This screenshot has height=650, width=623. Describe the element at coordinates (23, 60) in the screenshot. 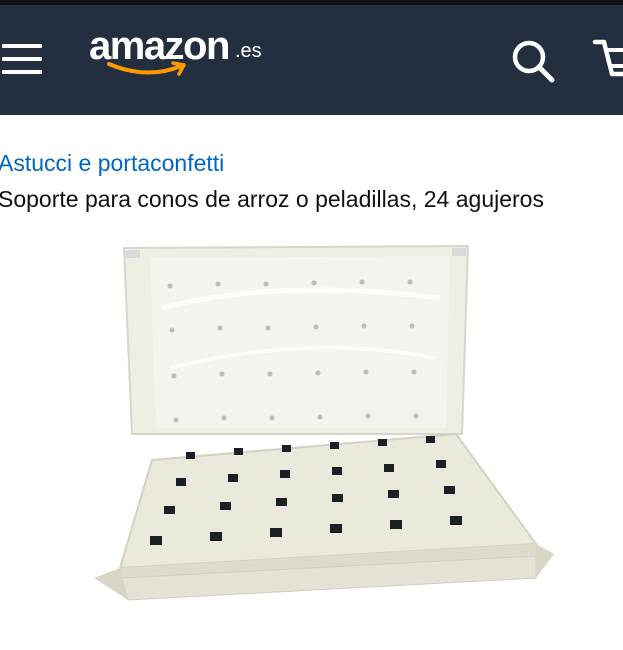

I see `hamburger-menu-icon` at that location.